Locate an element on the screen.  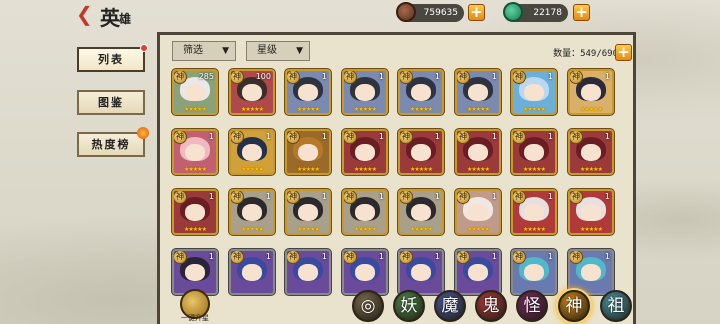
category-label: 怪 is located at coordinates (532, 306).